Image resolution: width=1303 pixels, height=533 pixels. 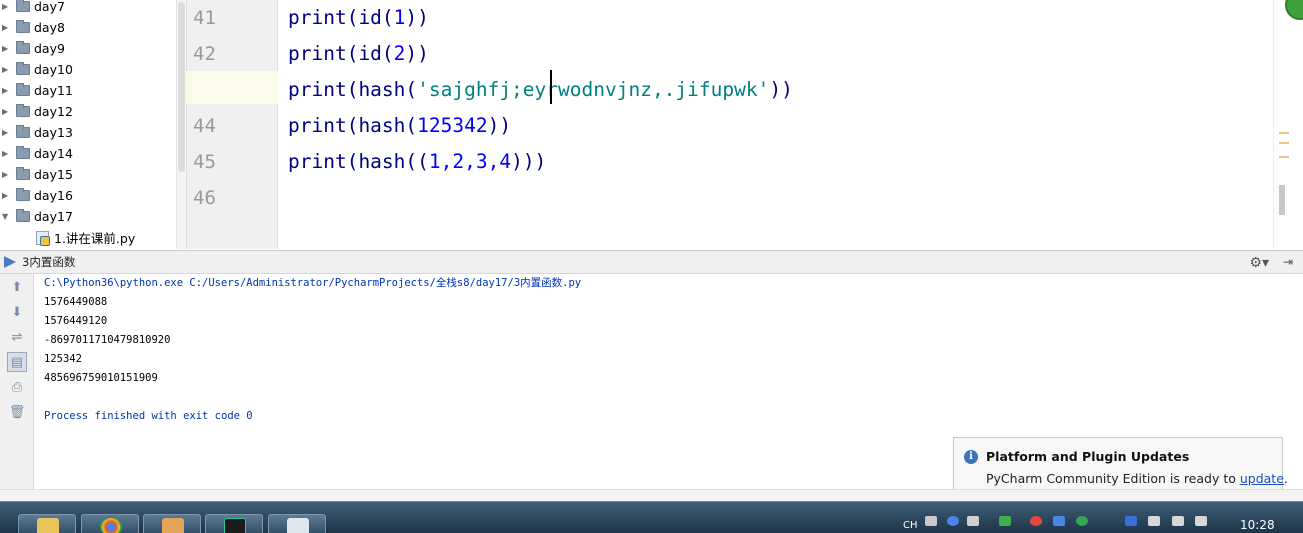 I want to click on ime-indicator: CH, so click(x=910, y=525).